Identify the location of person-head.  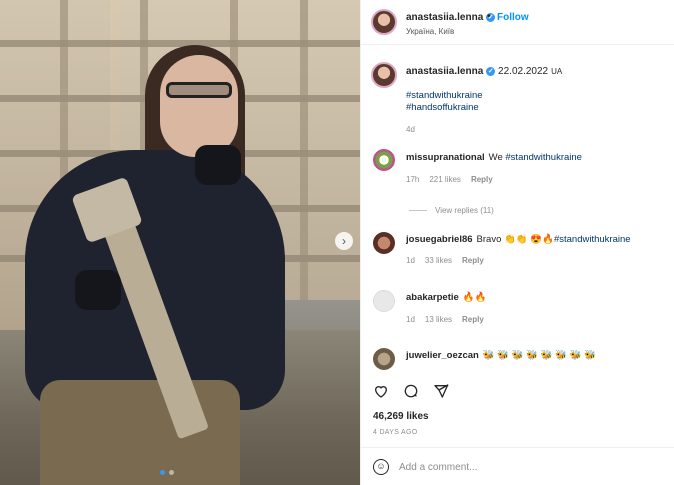
(199, 106).